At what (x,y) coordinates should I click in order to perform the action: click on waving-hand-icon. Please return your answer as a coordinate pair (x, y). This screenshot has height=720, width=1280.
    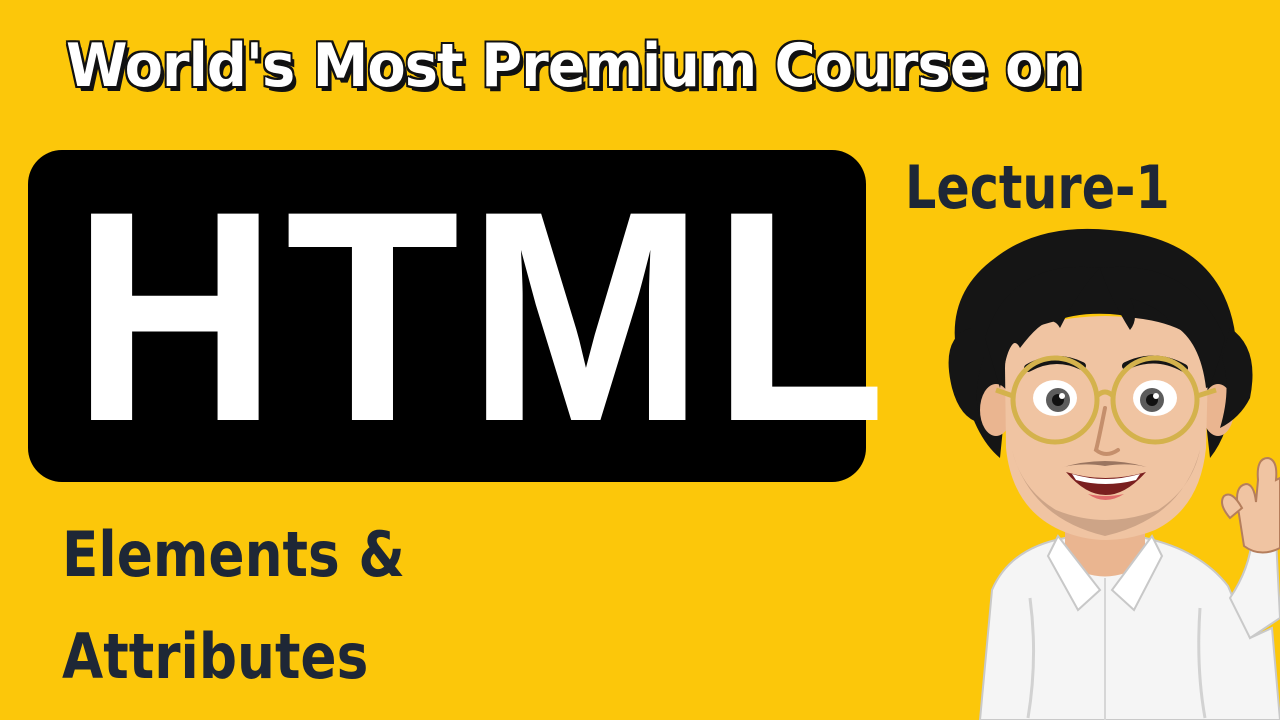
    Looking at the image, I should click on (1250, 505).